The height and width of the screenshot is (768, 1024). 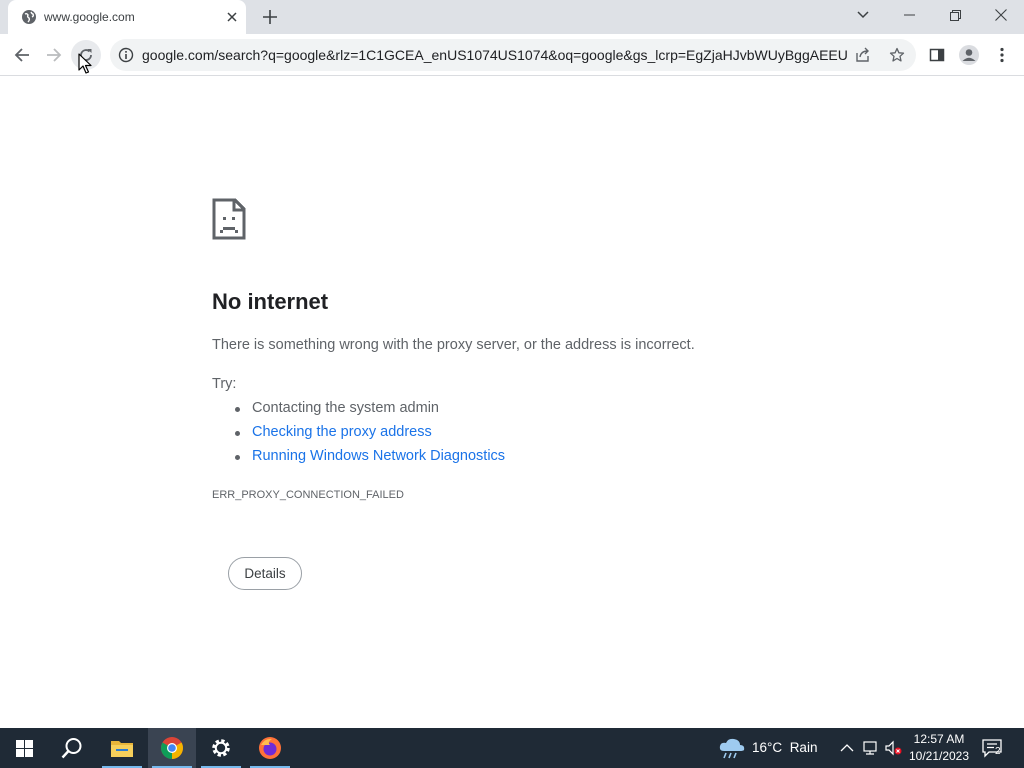 I want to click on close-tab-icon, so click(x=232, y=17).